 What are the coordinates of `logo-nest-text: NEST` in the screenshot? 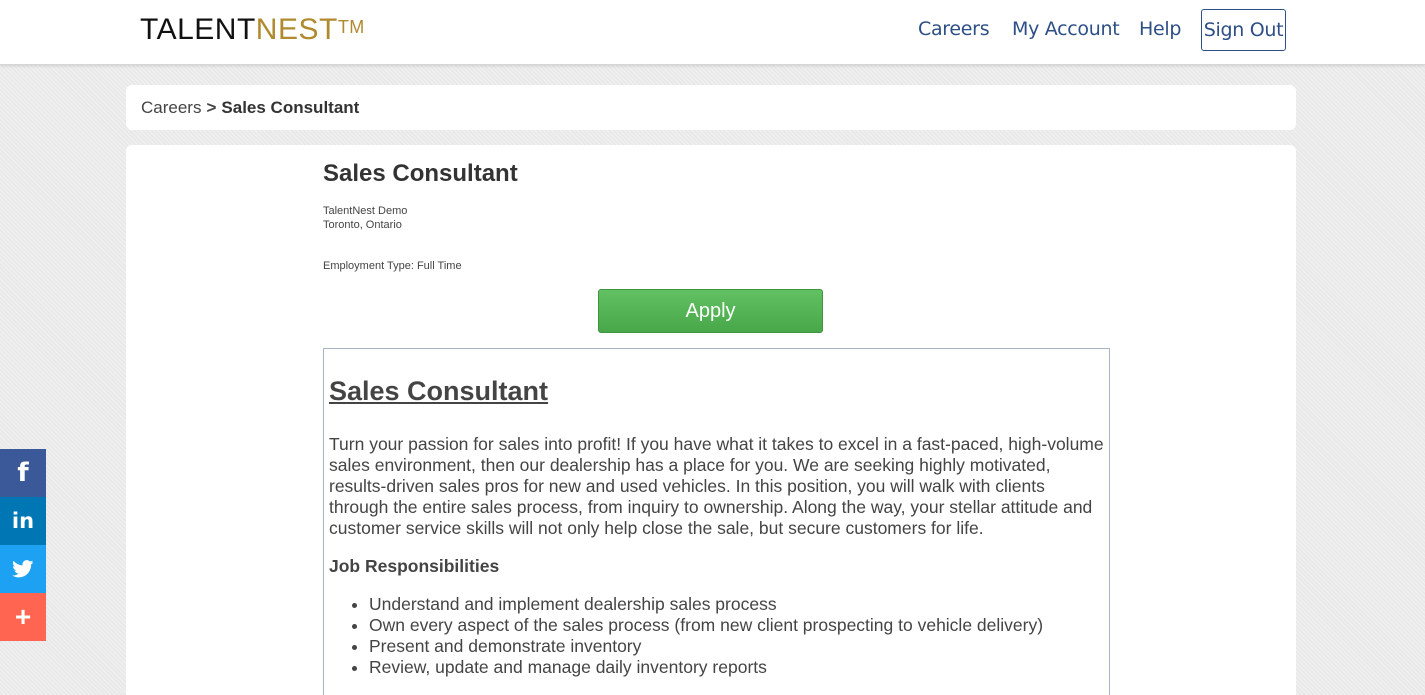 It's located at (296, 29).